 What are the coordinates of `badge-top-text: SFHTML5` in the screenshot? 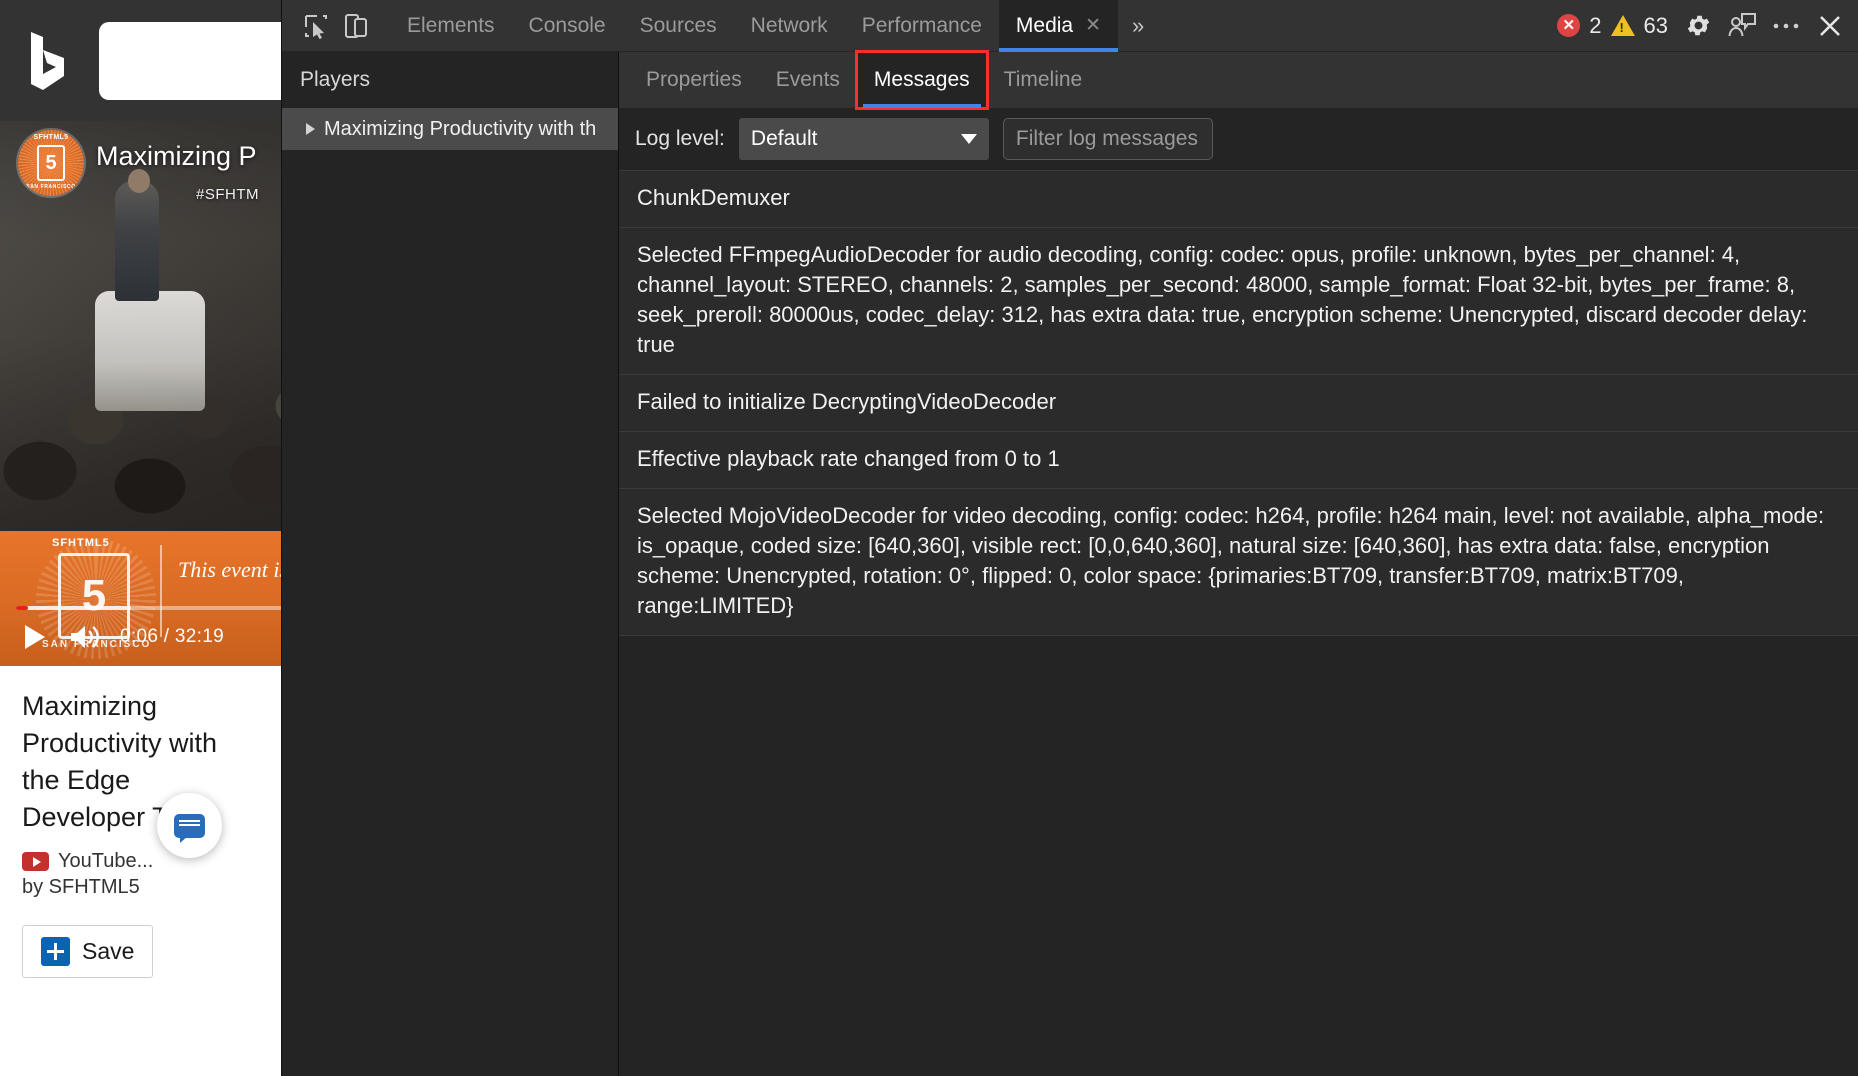 It's located at (51, 137).